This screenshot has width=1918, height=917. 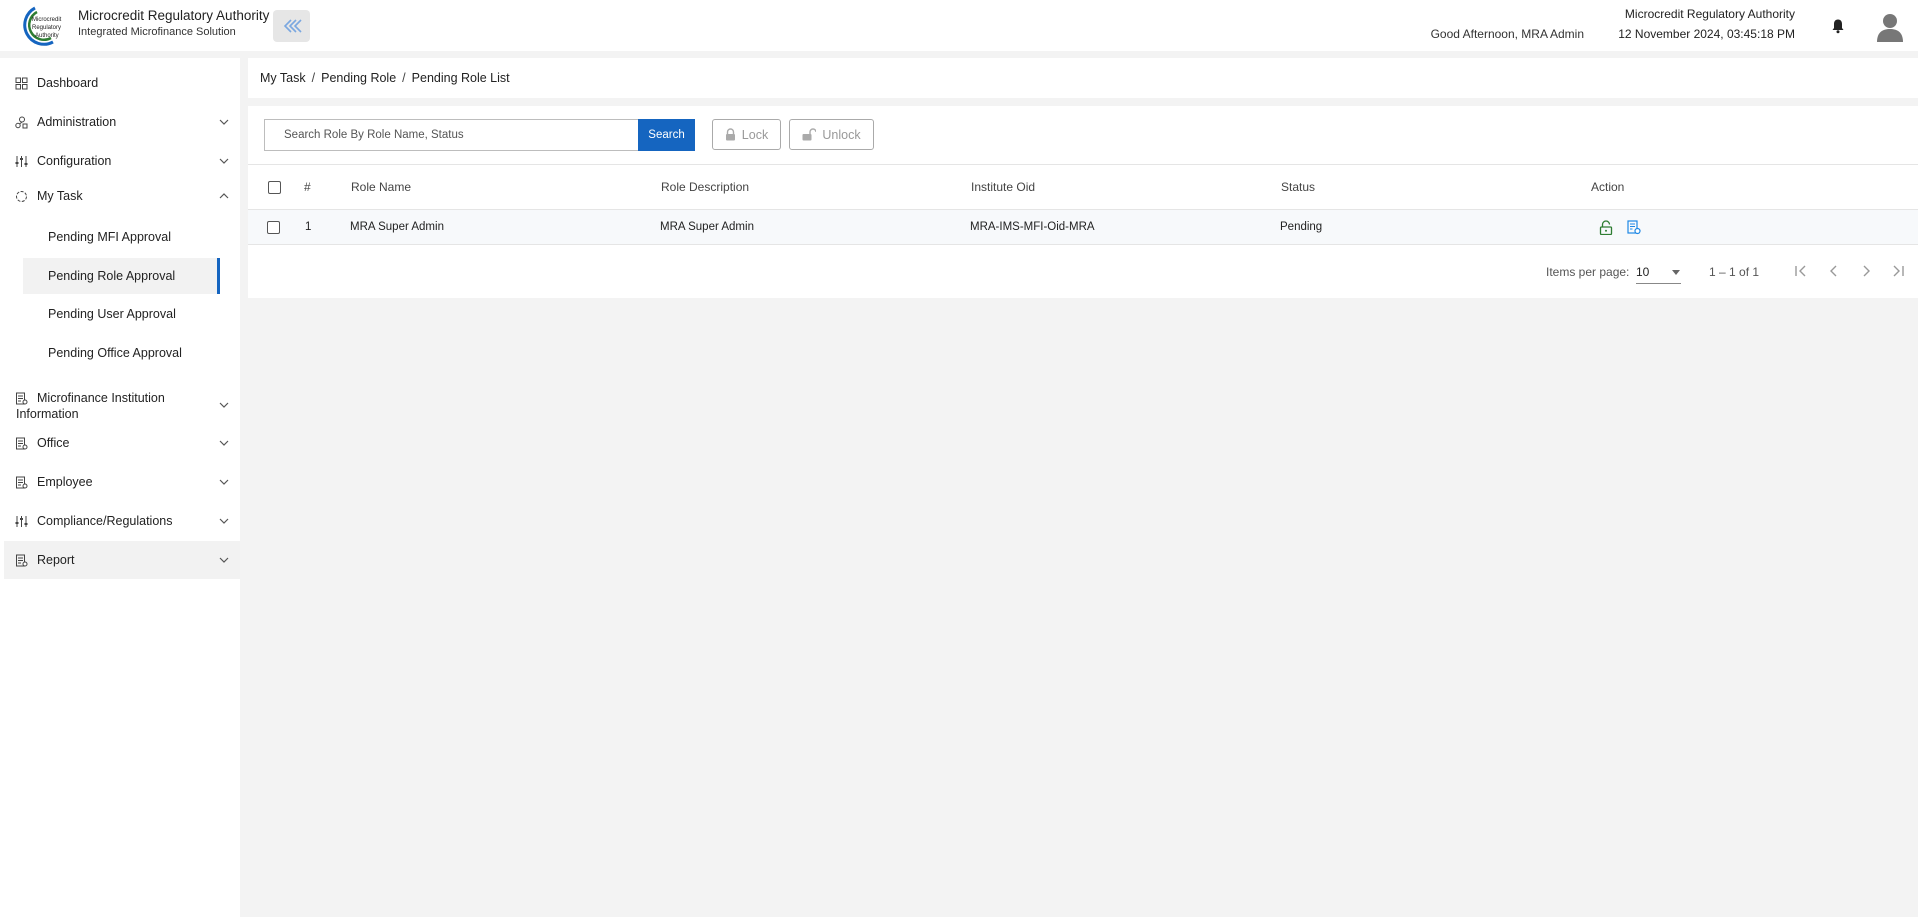 I want to click on svg-text: Regulatory, so click(x=46, y=28).